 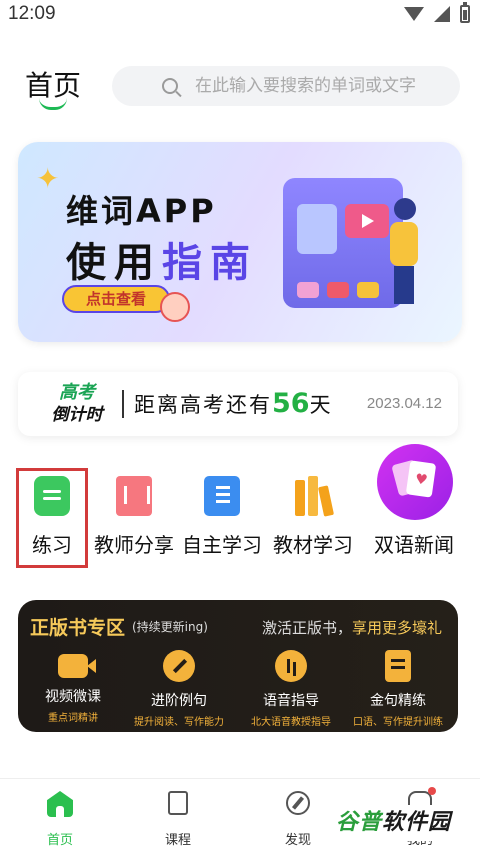 I want to click on book-zone-item-name: 金句精练, so click(x=398, y=701).